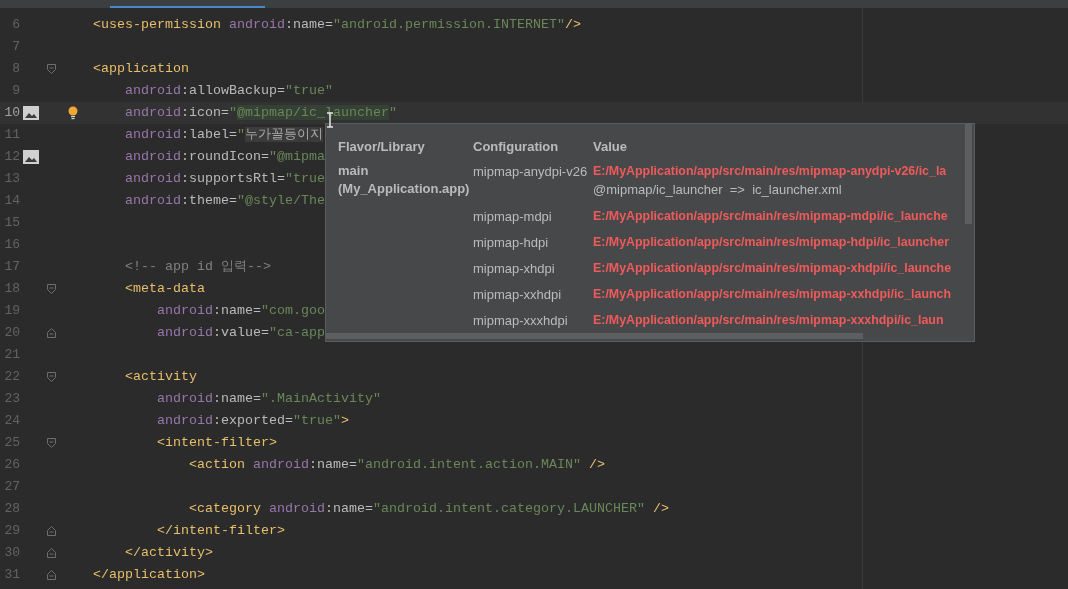 This screenshot has width=1068, height=589. What do you see at coordinates (73, 113) in the screenshot?
I see `lightbulb-icon` at bounding box center [73, 113].